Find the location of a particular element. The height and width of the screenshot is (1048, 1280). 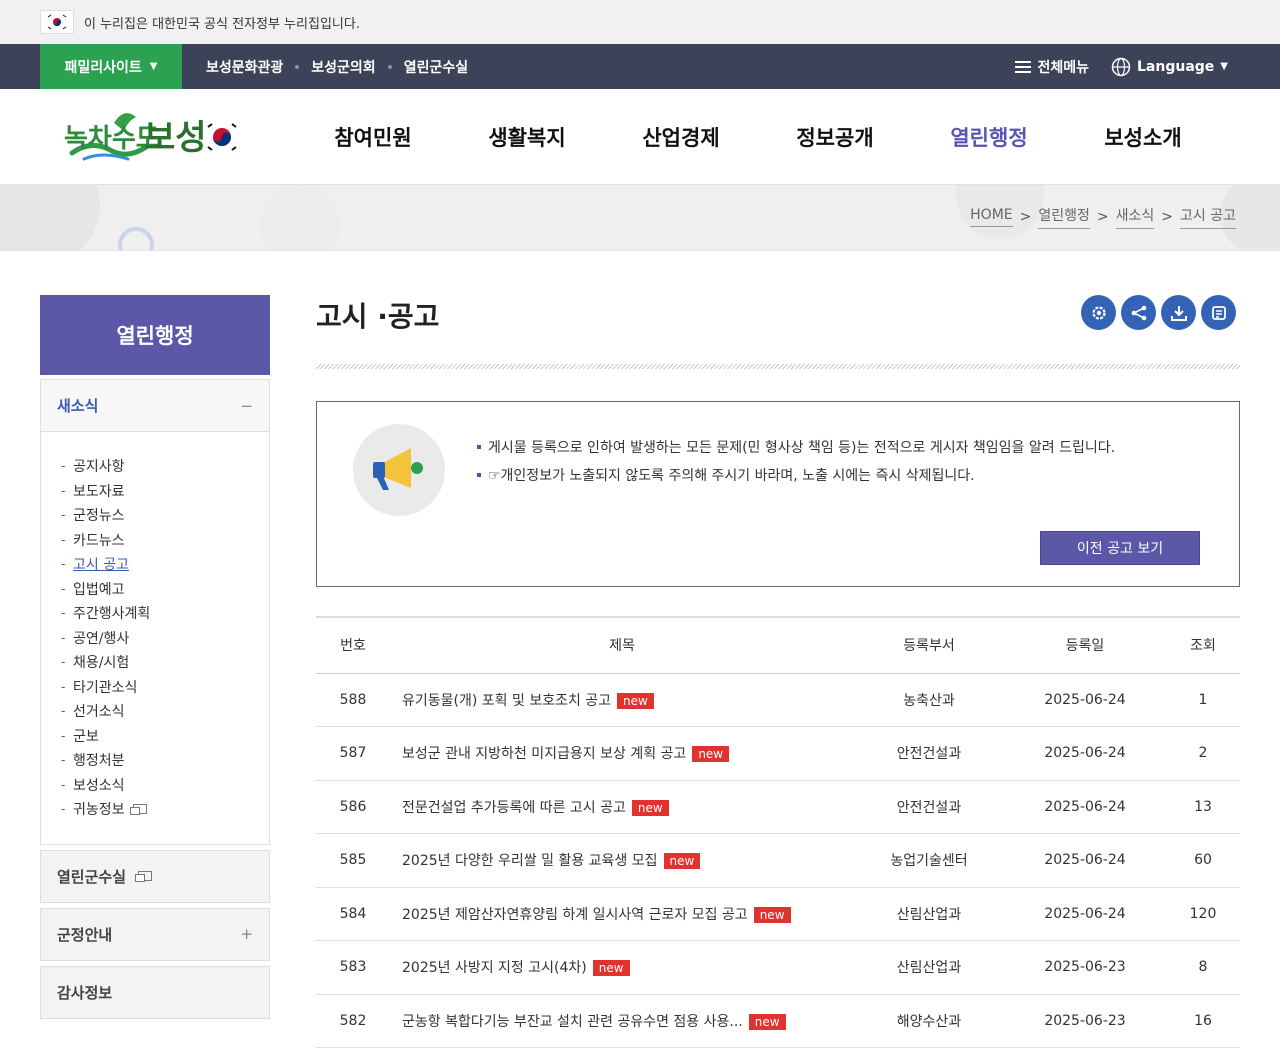

gov-banner: 이 누리집은 대한민국 공식 전자정부 누리집입니다. is located at coordinates (640, 22).